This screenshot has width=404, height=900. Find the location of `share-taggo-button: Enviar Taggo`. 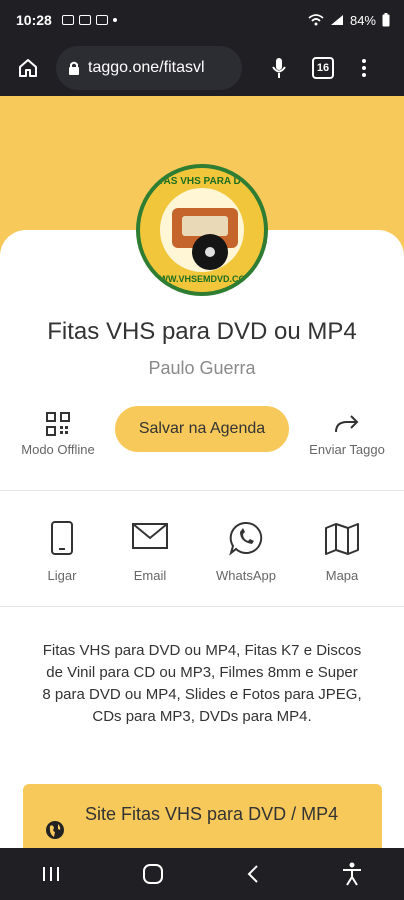

share-taggo-button: Enviar Taggo is located at coordinates (347, 434).